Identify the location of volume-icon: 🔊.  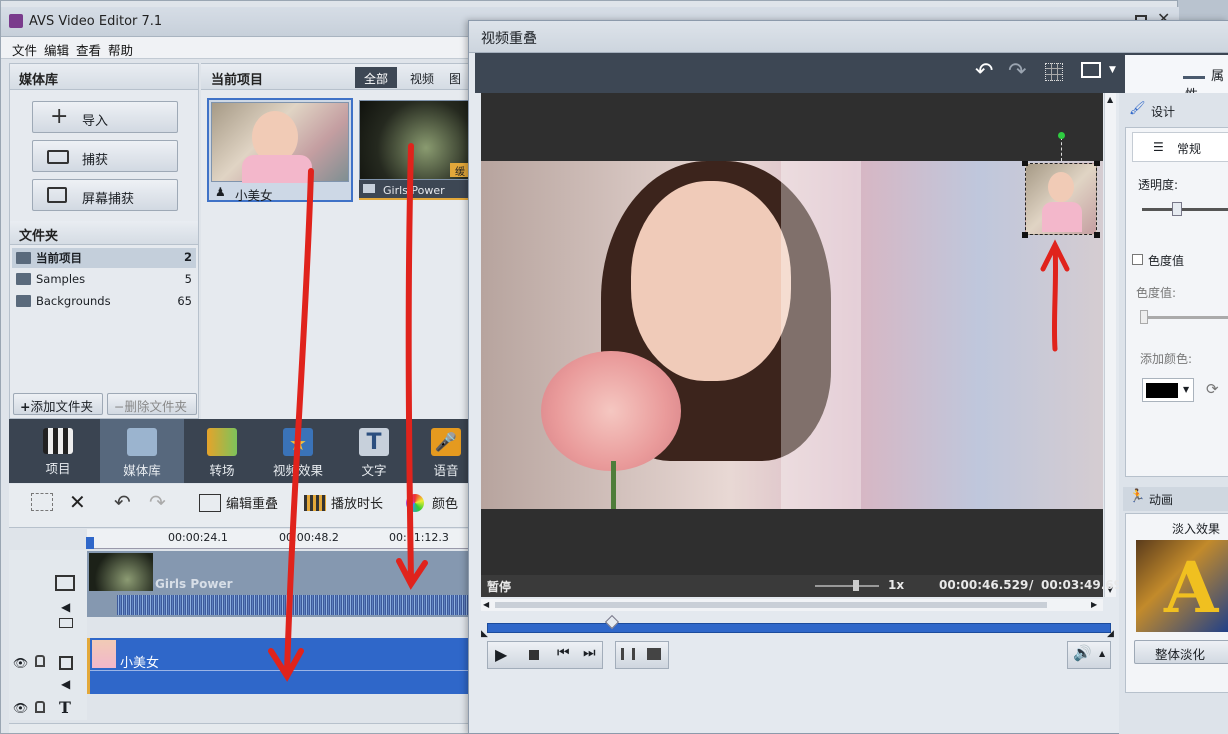
(1082, 653).